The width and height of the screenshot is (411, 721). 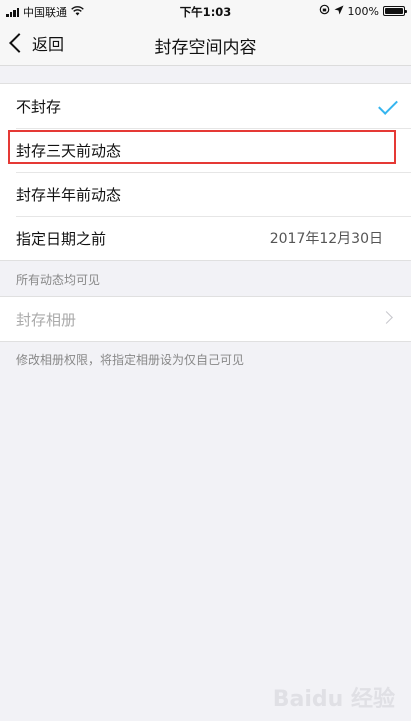 I want to click on chevron-right-icon, so click(x=386, y=317).